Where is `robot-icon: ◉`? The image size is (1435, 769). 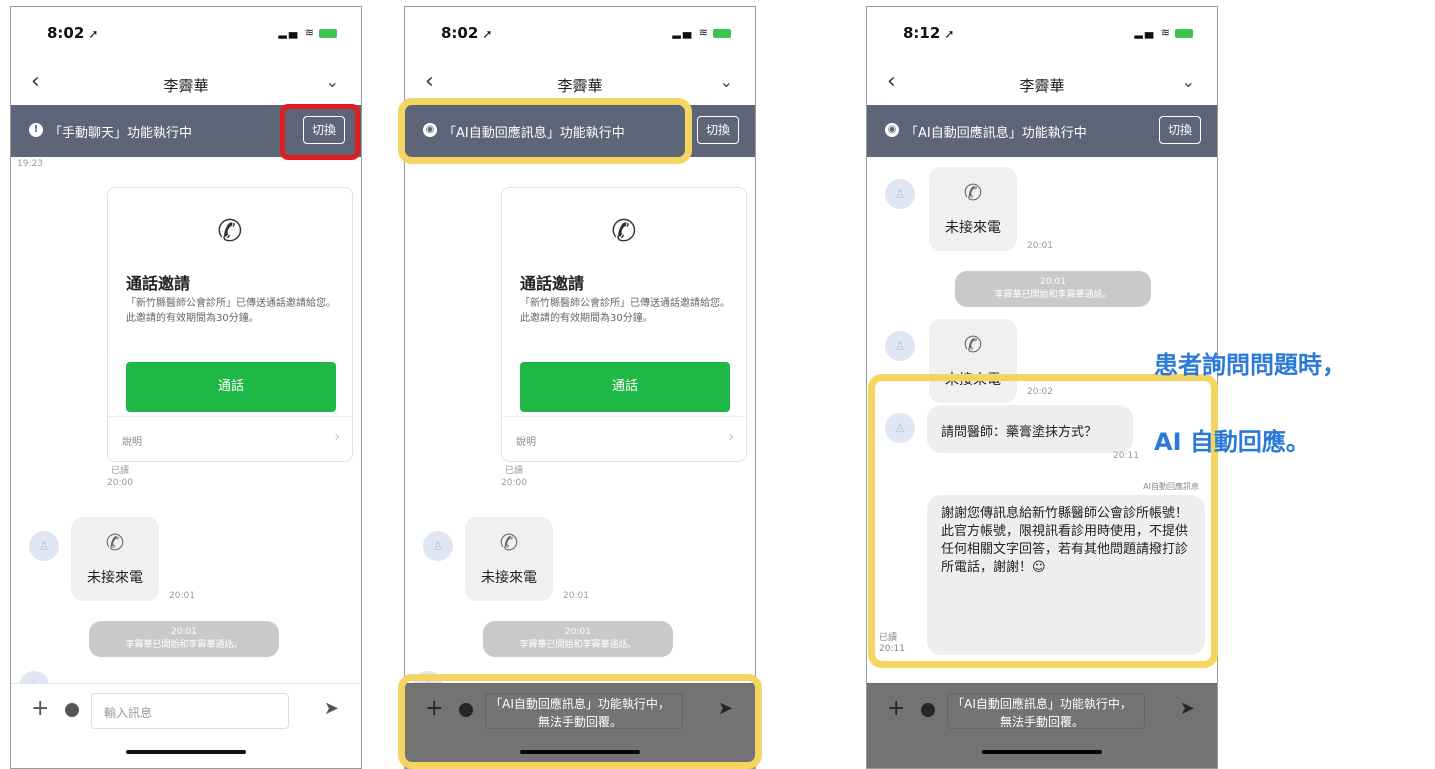 robot-icon: ◉ is located at coordinates (892, 130).